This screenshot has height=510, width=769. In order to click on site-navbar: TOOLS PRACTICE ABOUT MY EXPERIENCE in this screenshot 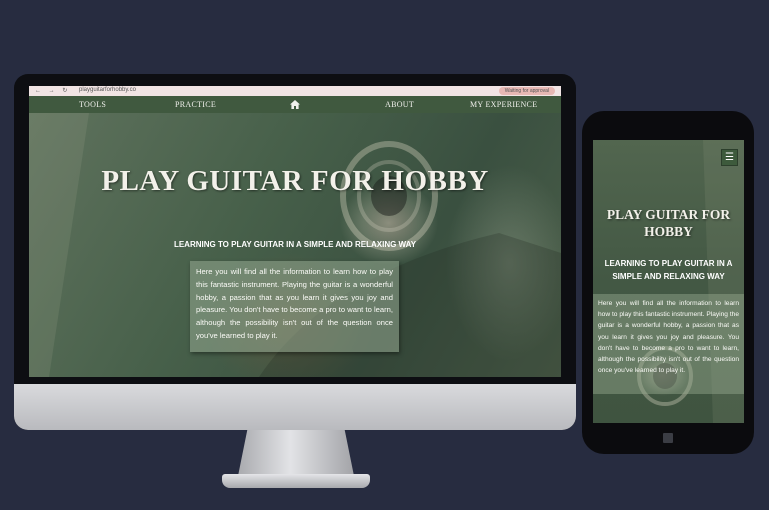, I will do `click(295, 104)`.